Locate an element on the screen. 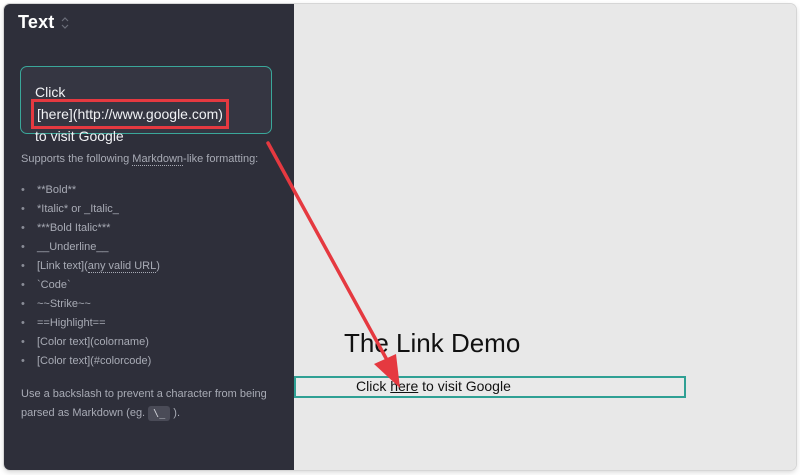  help-intro-pre: Supports the following is located at coordinates (77, 159).